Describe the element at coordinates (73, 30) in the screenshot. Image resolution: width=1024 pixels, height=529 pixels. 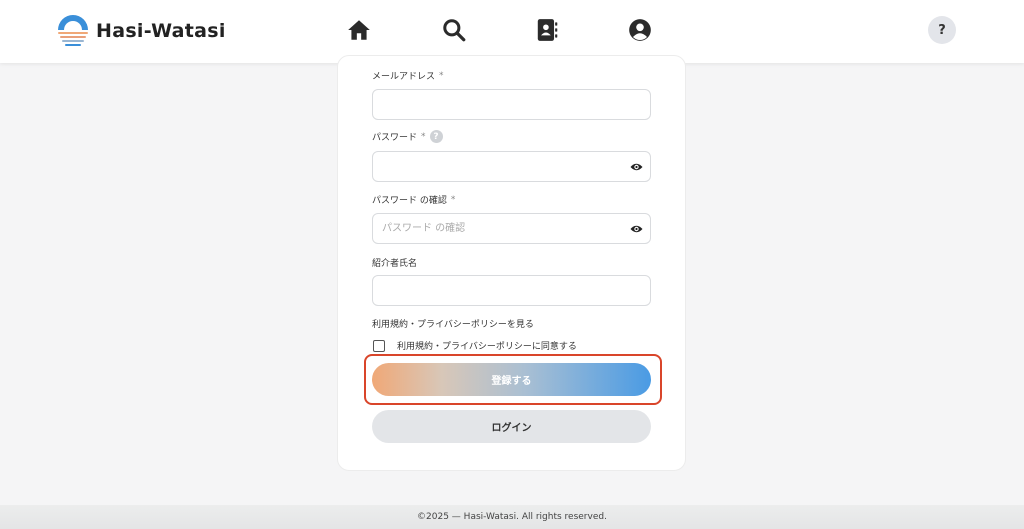
I see `logo-icon` at that location.